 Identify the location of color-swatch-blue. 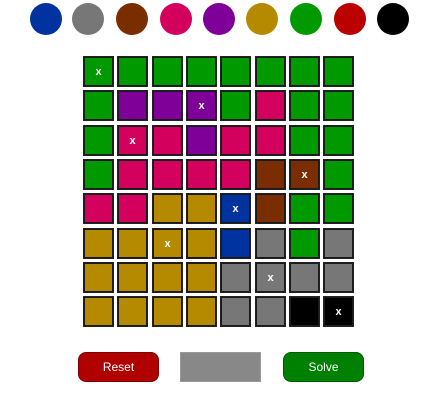
(46, 19).